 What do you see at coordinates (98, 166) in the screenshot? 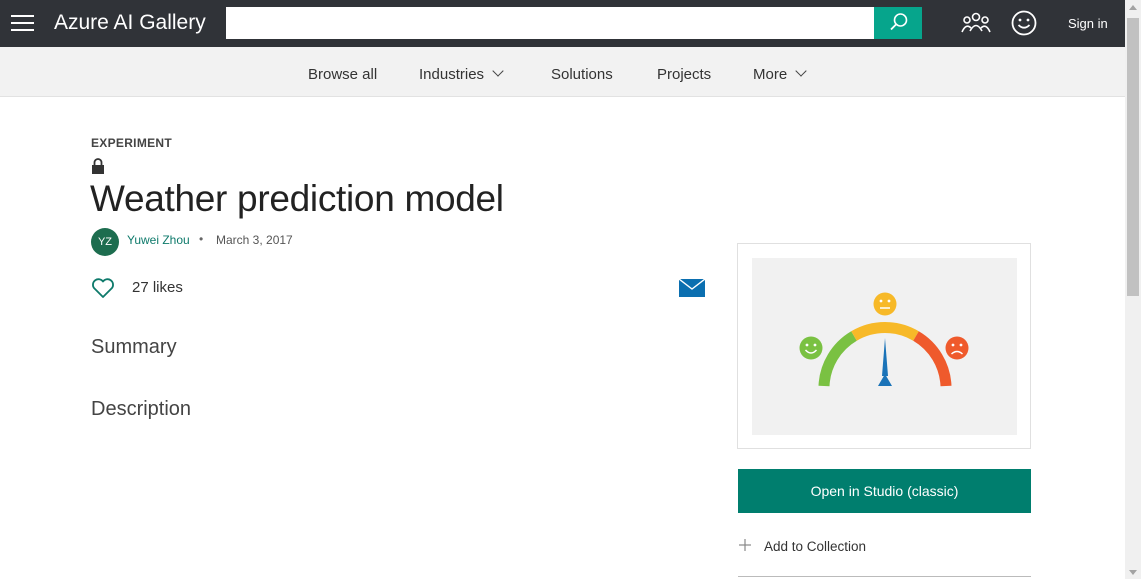
I see `lock-icon` at bounding box center [98, 166].